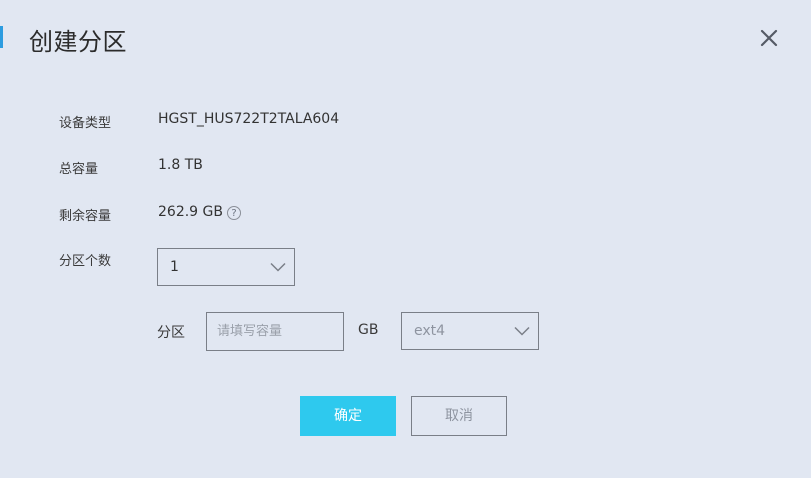 This screenshot has width=811, height=478. Describe the element at coordinates (78, 42) in the screenshot. I see `dialog-title: 创建分区` at that location.